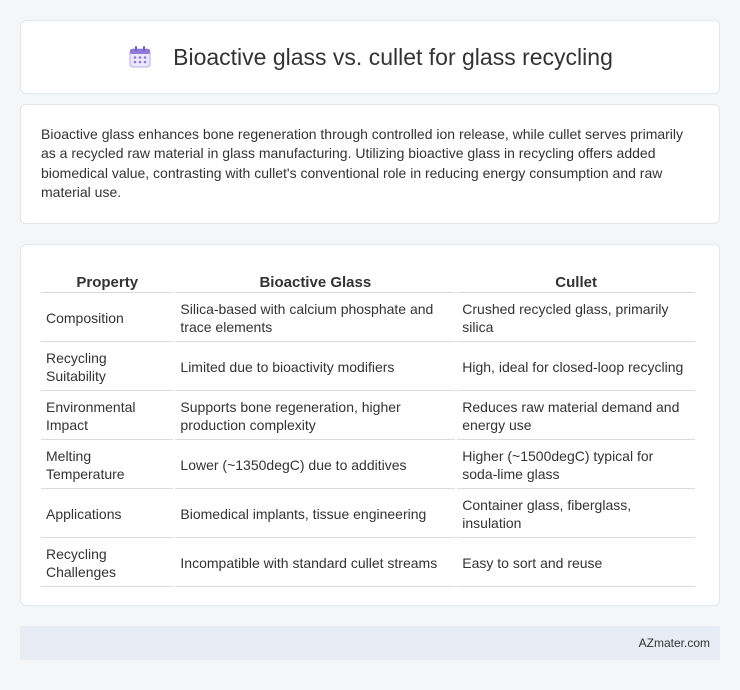  Describe the element at coordinates (576, 367) in the screenshot. I see `cullet-cell: High, ideal for closed-loop recycling` at that location.